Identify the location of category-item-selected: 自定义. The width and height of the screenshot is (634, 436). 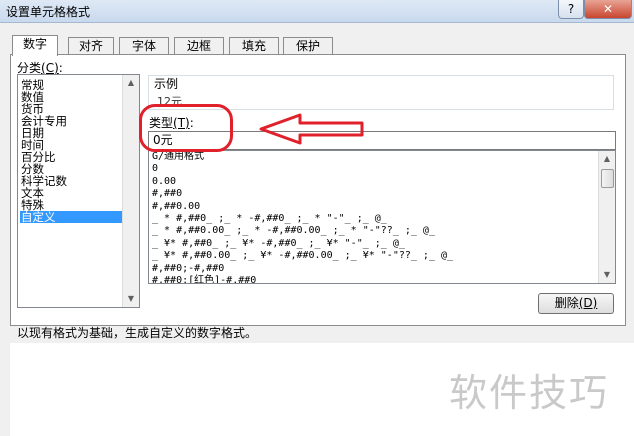
(71, 217).